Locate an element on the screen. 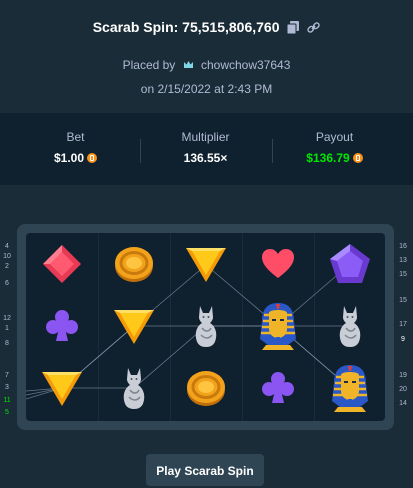 This screenshot has height=488, width=413. payline-number: 13 is located at coordinates (403, 260).